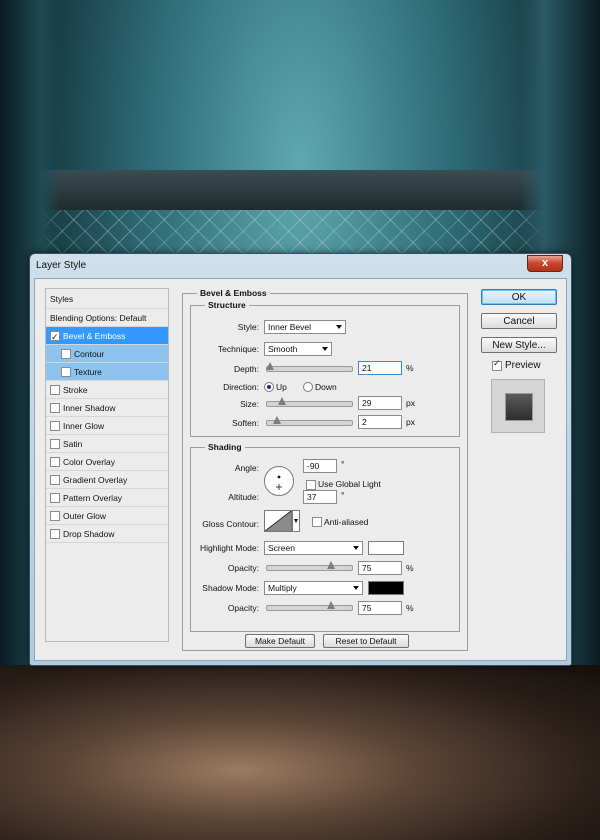 Image resolution: width=600 pixels, height=840 pixels. What do you see at coordinates (107, 516) in the screenshot?
I see `style-item-outer-glow: Outer Glow` at bounding box center [107, 516].